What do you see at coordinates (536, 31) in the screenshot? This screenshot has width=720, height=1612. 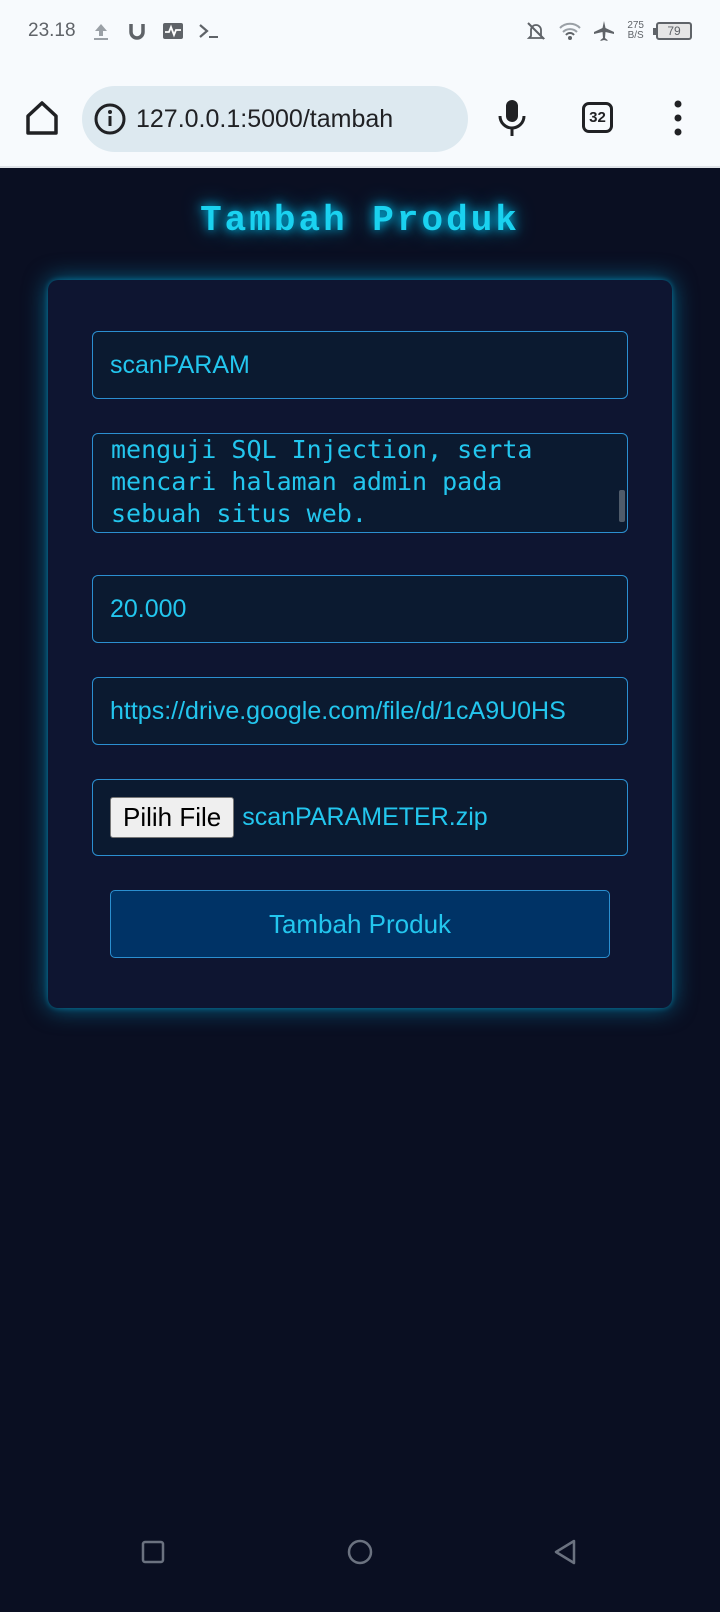 I see `mute-icon` at bounding box center [536, 31].